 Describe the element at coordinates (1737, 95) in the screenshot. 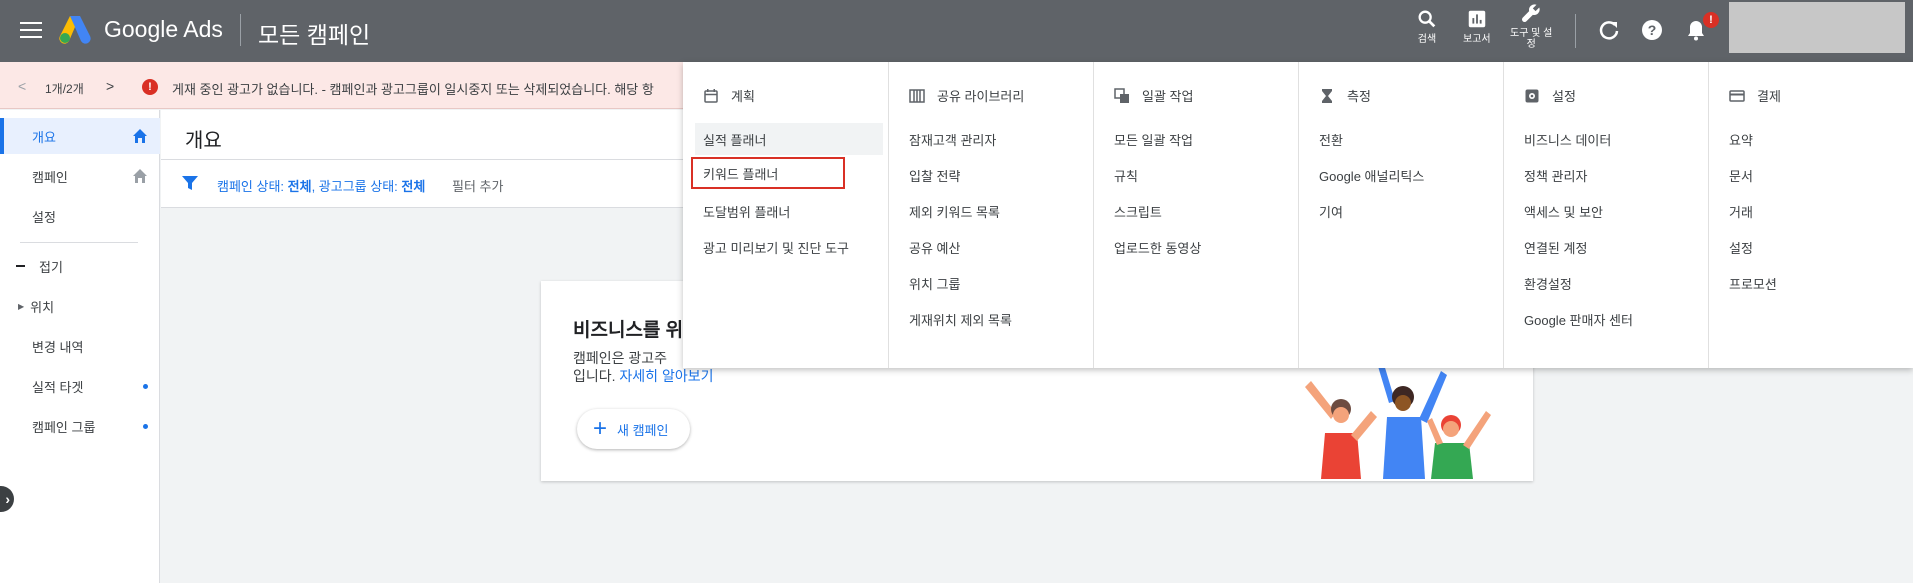

I see `credit-card-icon` at that location.